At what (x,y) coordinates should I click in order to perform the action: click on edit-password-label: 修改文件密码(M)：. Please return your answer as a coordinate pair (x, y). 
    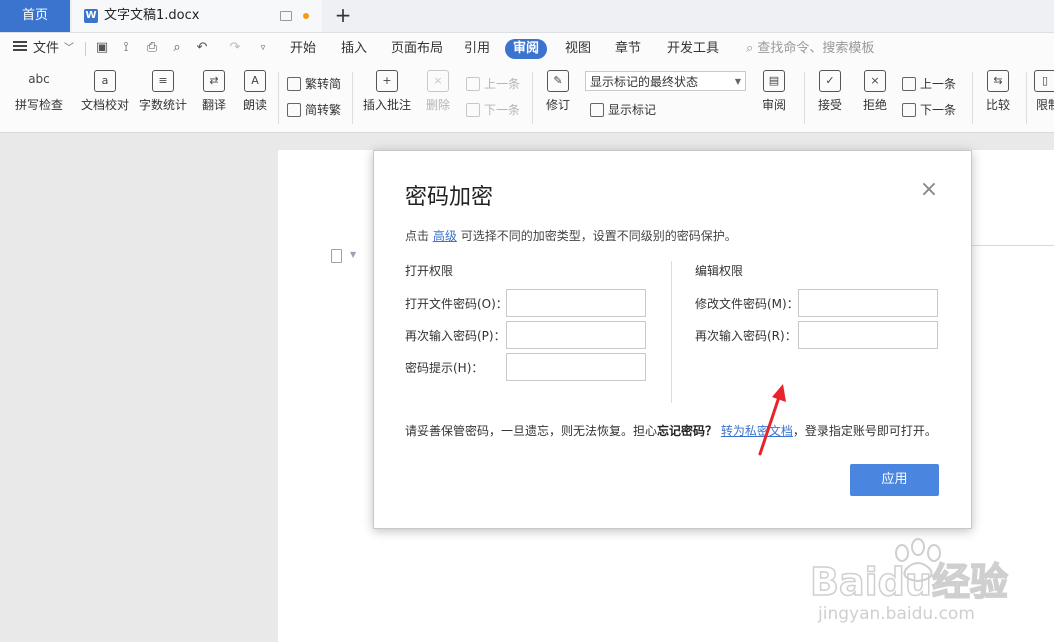
    Looking at the image, I should click on (747, 304).